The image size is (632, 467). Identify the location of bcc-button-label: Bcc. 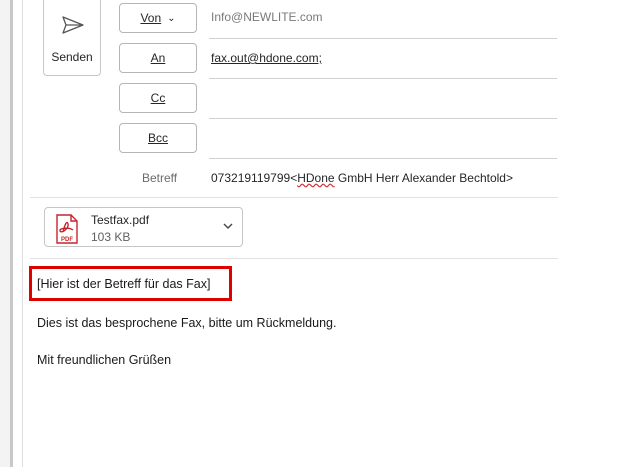
(157, 138).